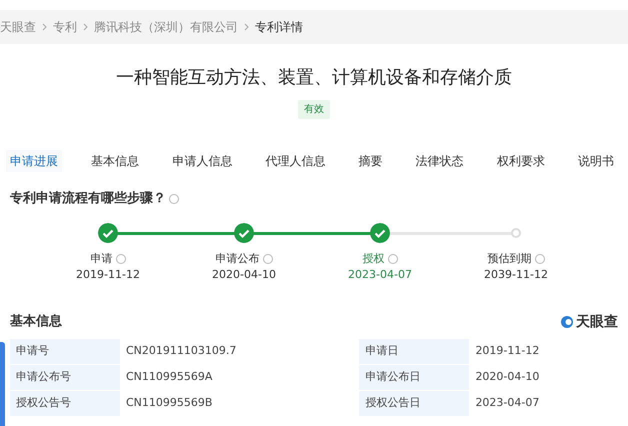 This screenshot has width=628, height=426. I want to click on field-value: CN110995569A, so click(240, 377).